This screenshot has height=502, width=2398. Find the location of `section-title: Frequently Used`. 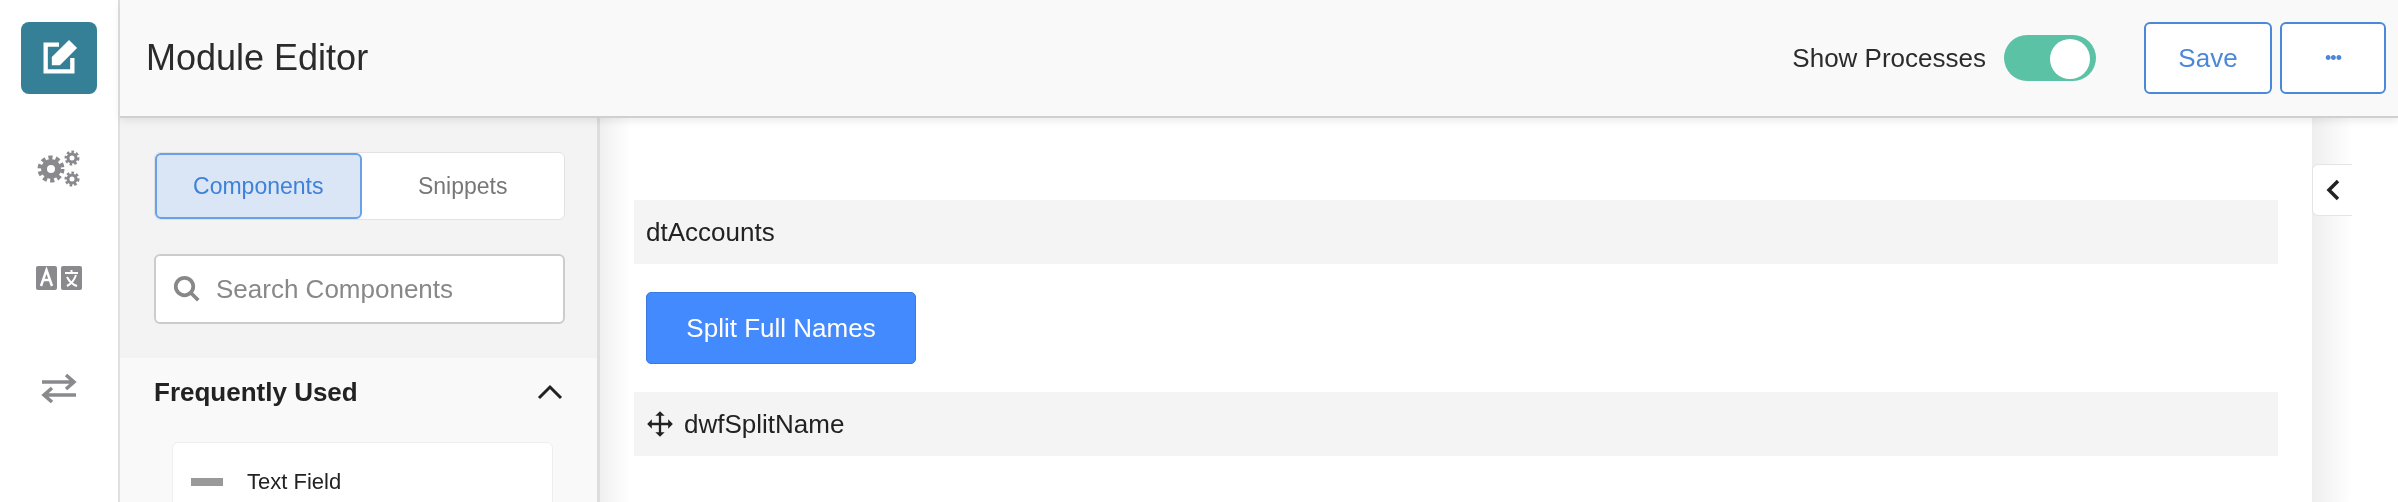

section-title: Frequently Used is located at coordinates (256, 392).